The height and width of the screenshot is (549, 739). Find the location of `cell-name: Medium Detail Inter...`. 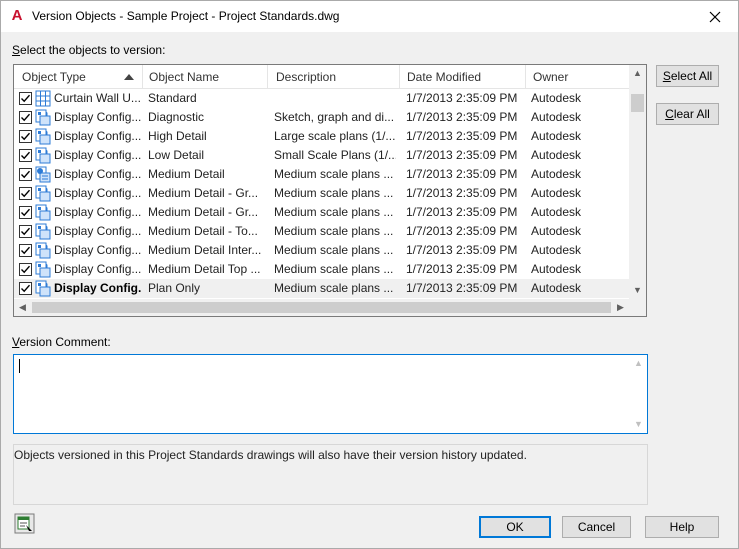

cell-name: Medium Detail Inter... is located at coordinates (205, 250).